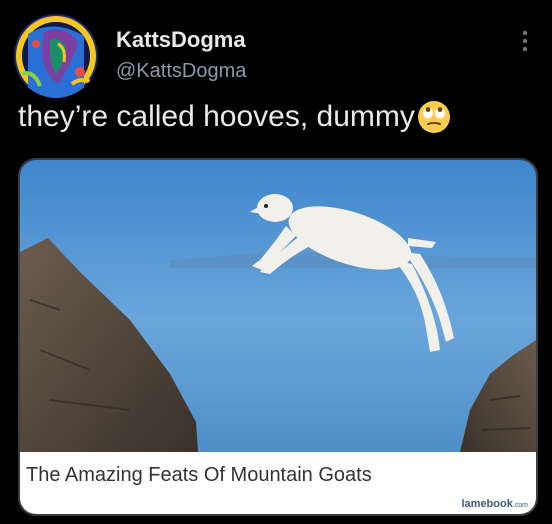 Image resolution: width=552 pixels, height=524 pixels. What do you see at coordinates (487, 504) in the screenshot?
I see `card-source-name: lamebook` at bounding box center [487, 504].